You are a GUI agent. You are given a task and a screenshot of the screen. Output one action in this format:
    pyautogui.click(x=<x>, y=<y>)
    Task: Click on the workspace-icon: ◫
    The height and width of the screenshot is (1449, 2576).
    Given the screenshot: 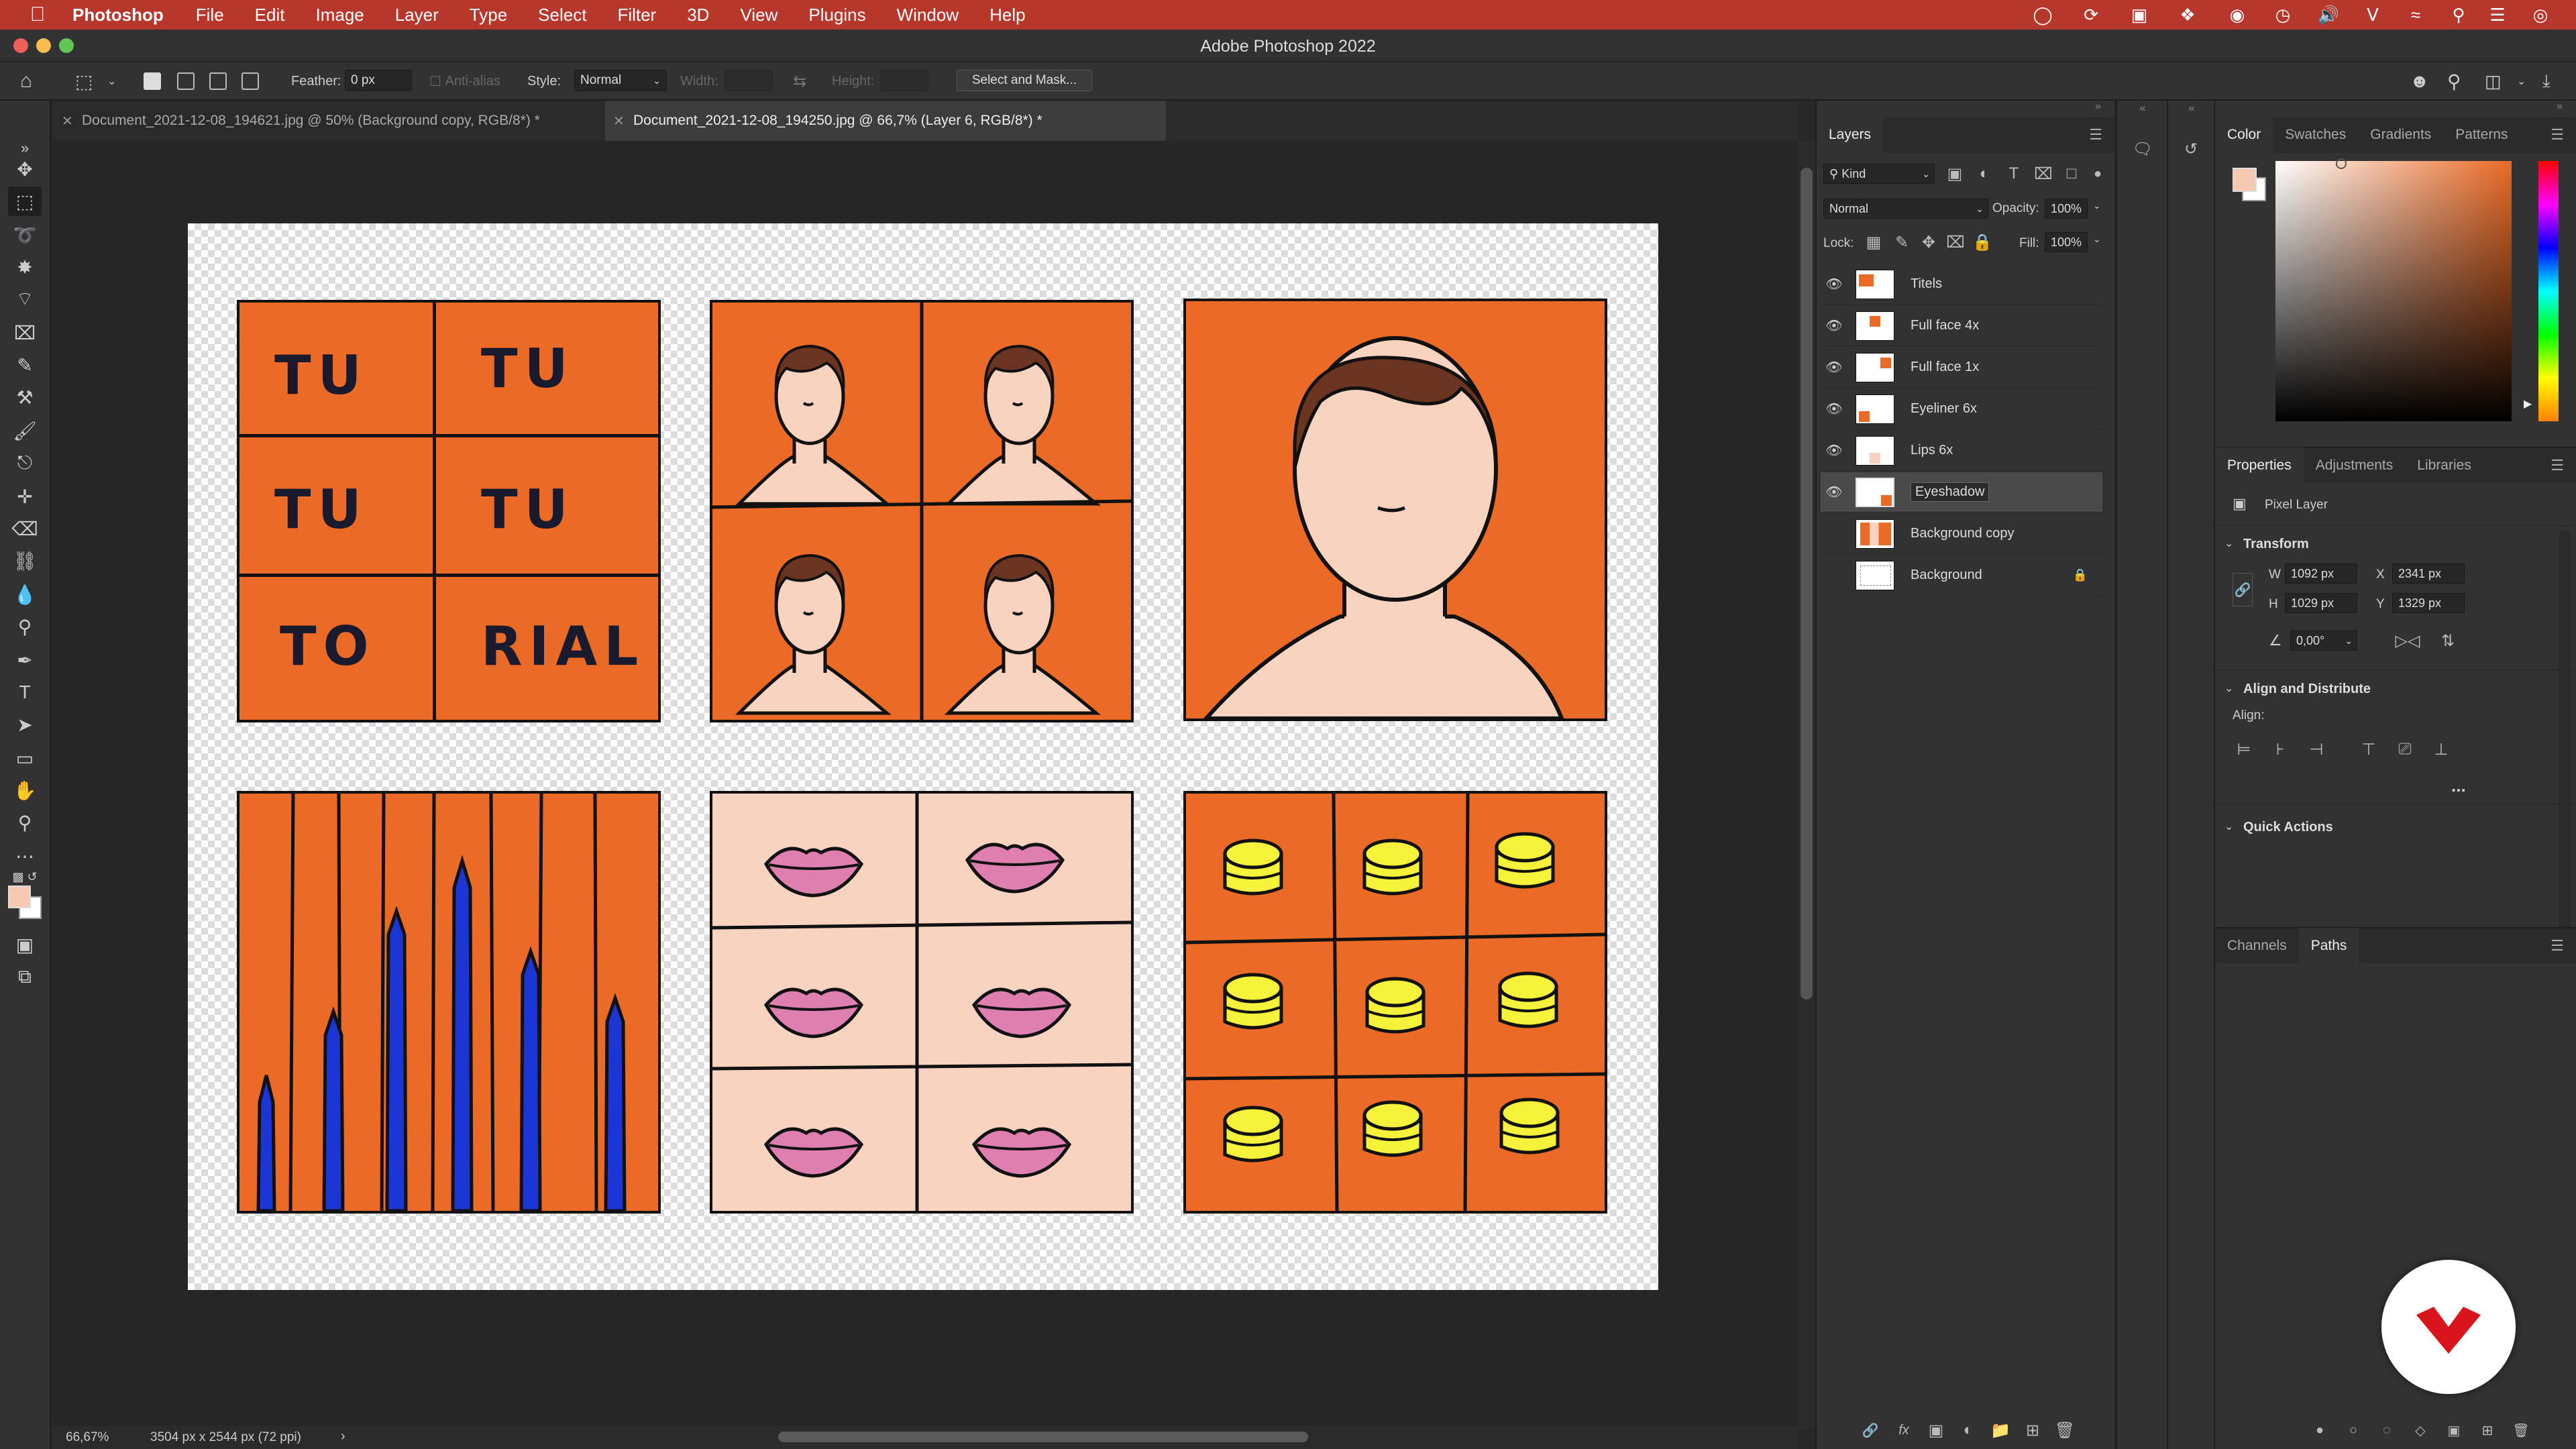 What is the action you would take?
    pyautogui.click(x=2493, y=81)
    